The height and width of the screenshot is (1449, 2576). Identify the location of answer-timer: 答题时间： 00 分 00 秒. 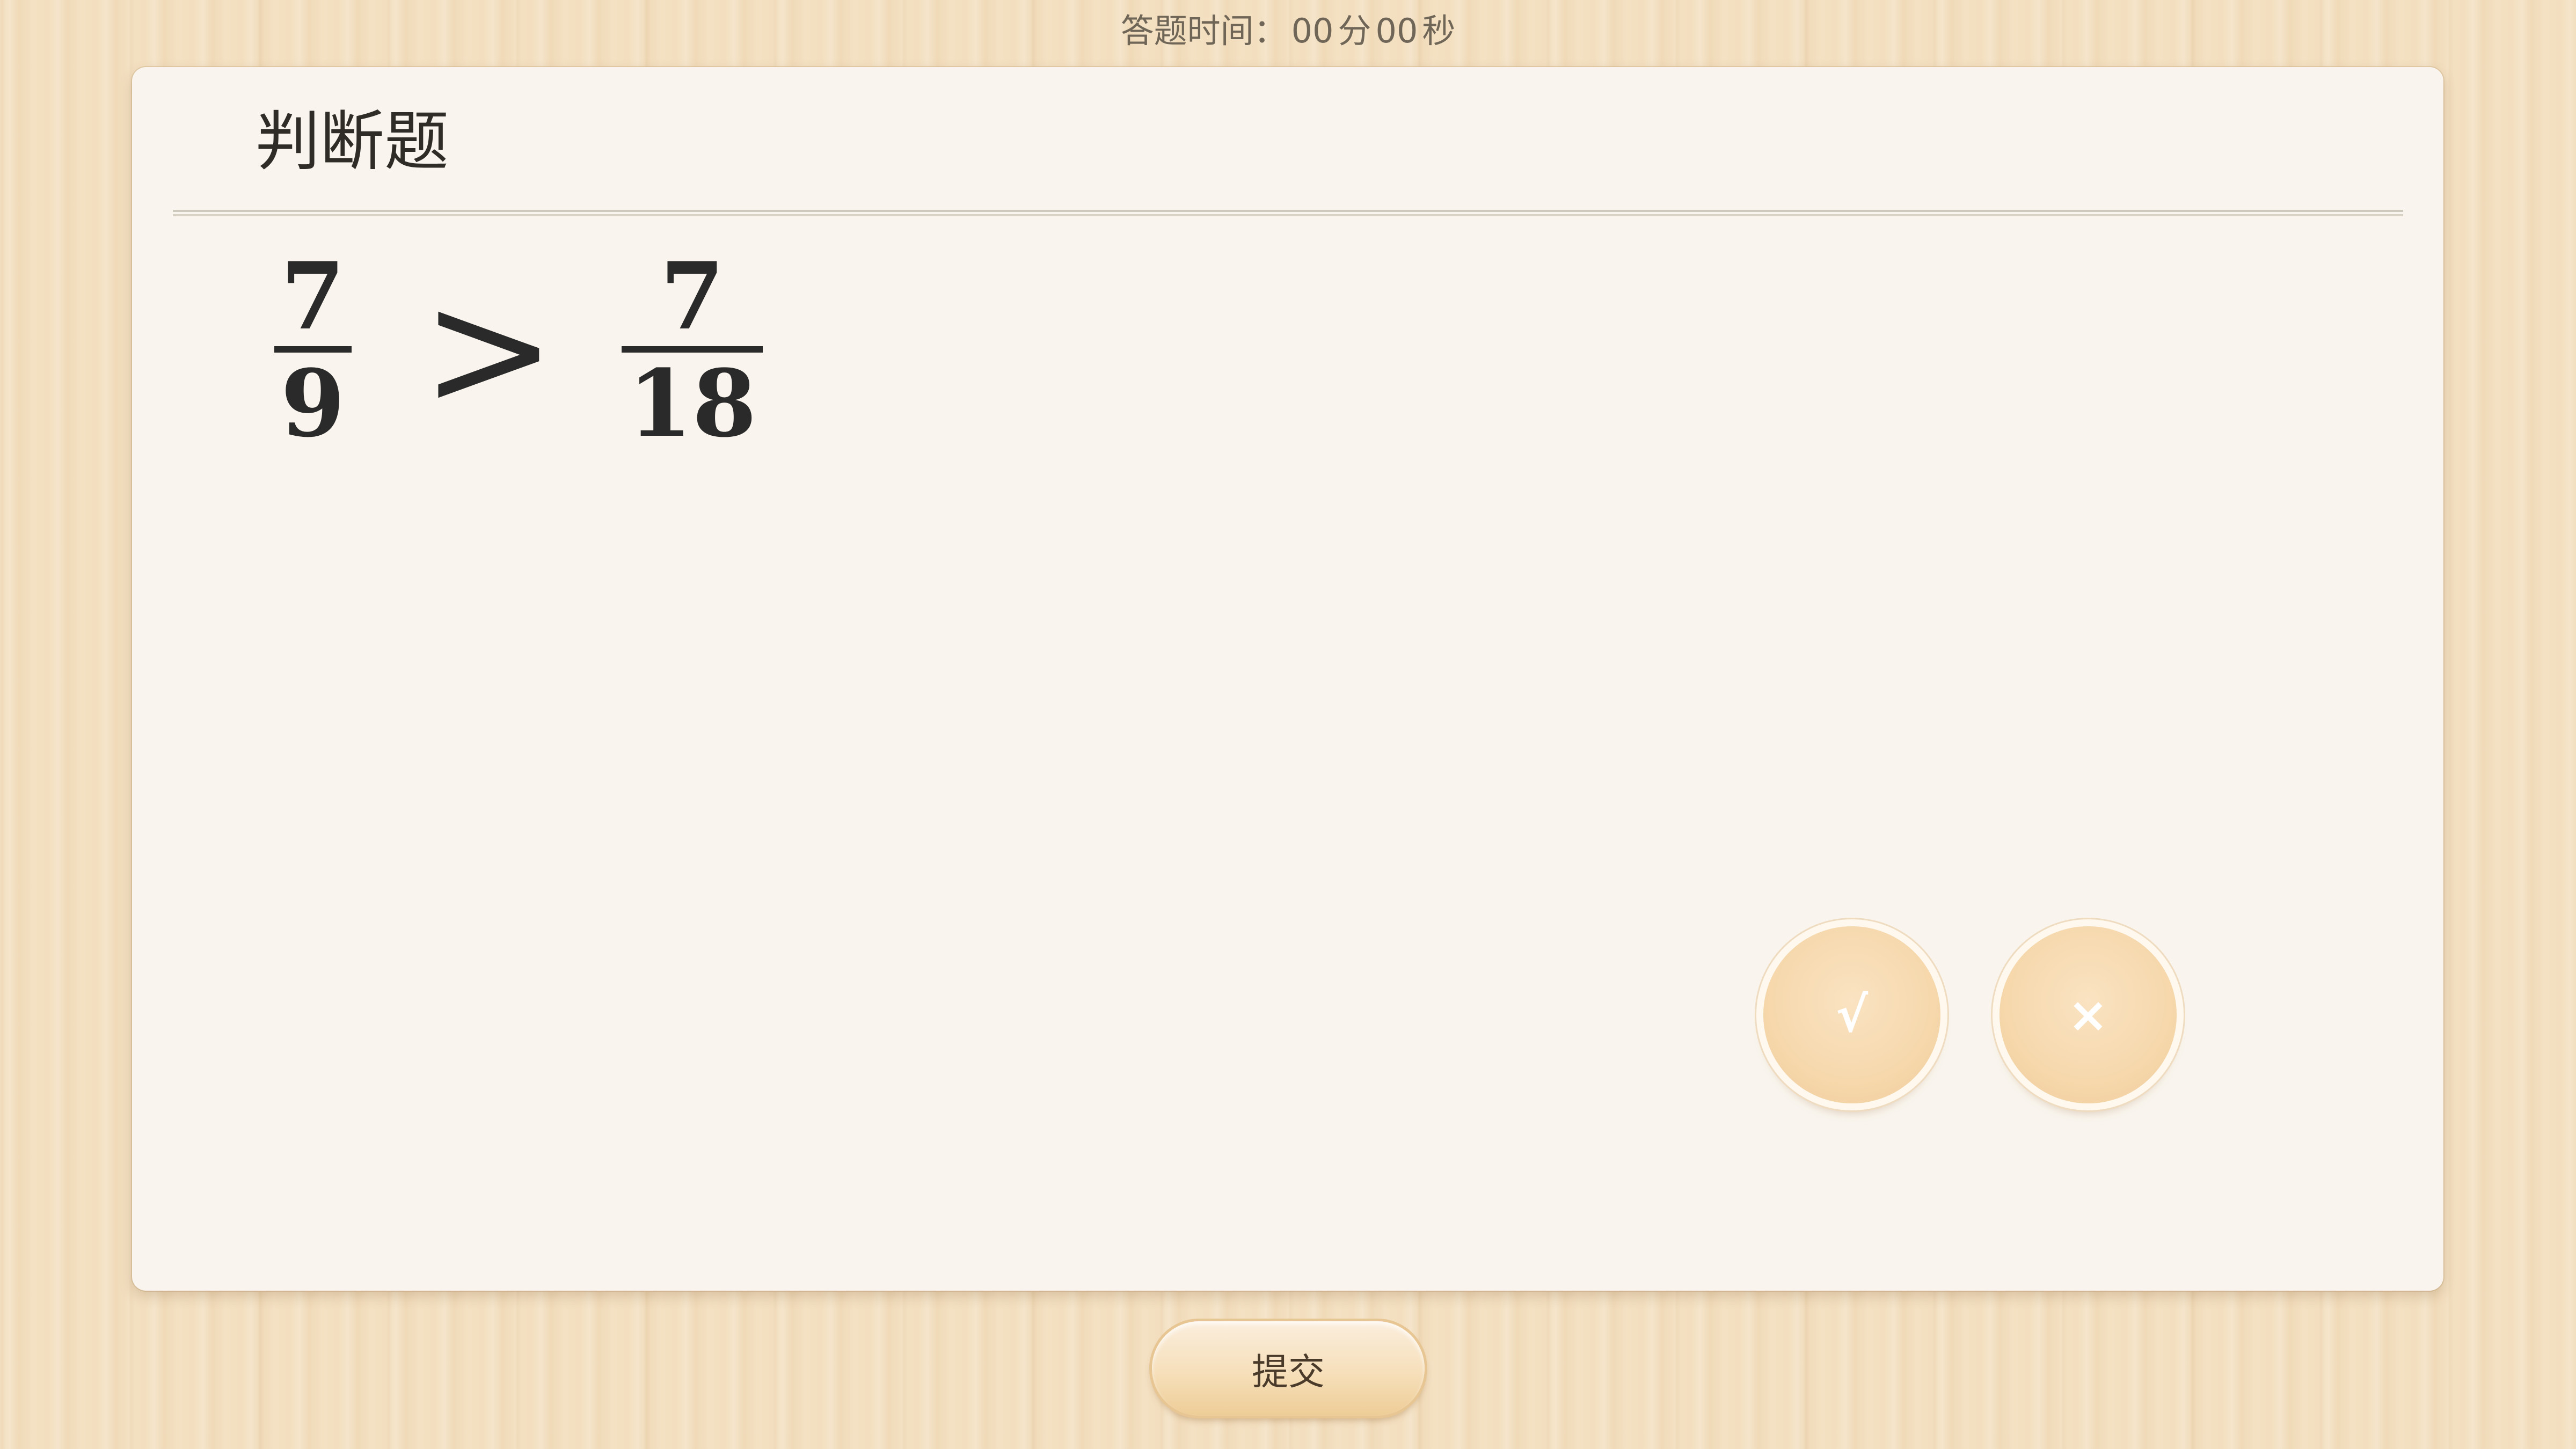
(1288, 31).